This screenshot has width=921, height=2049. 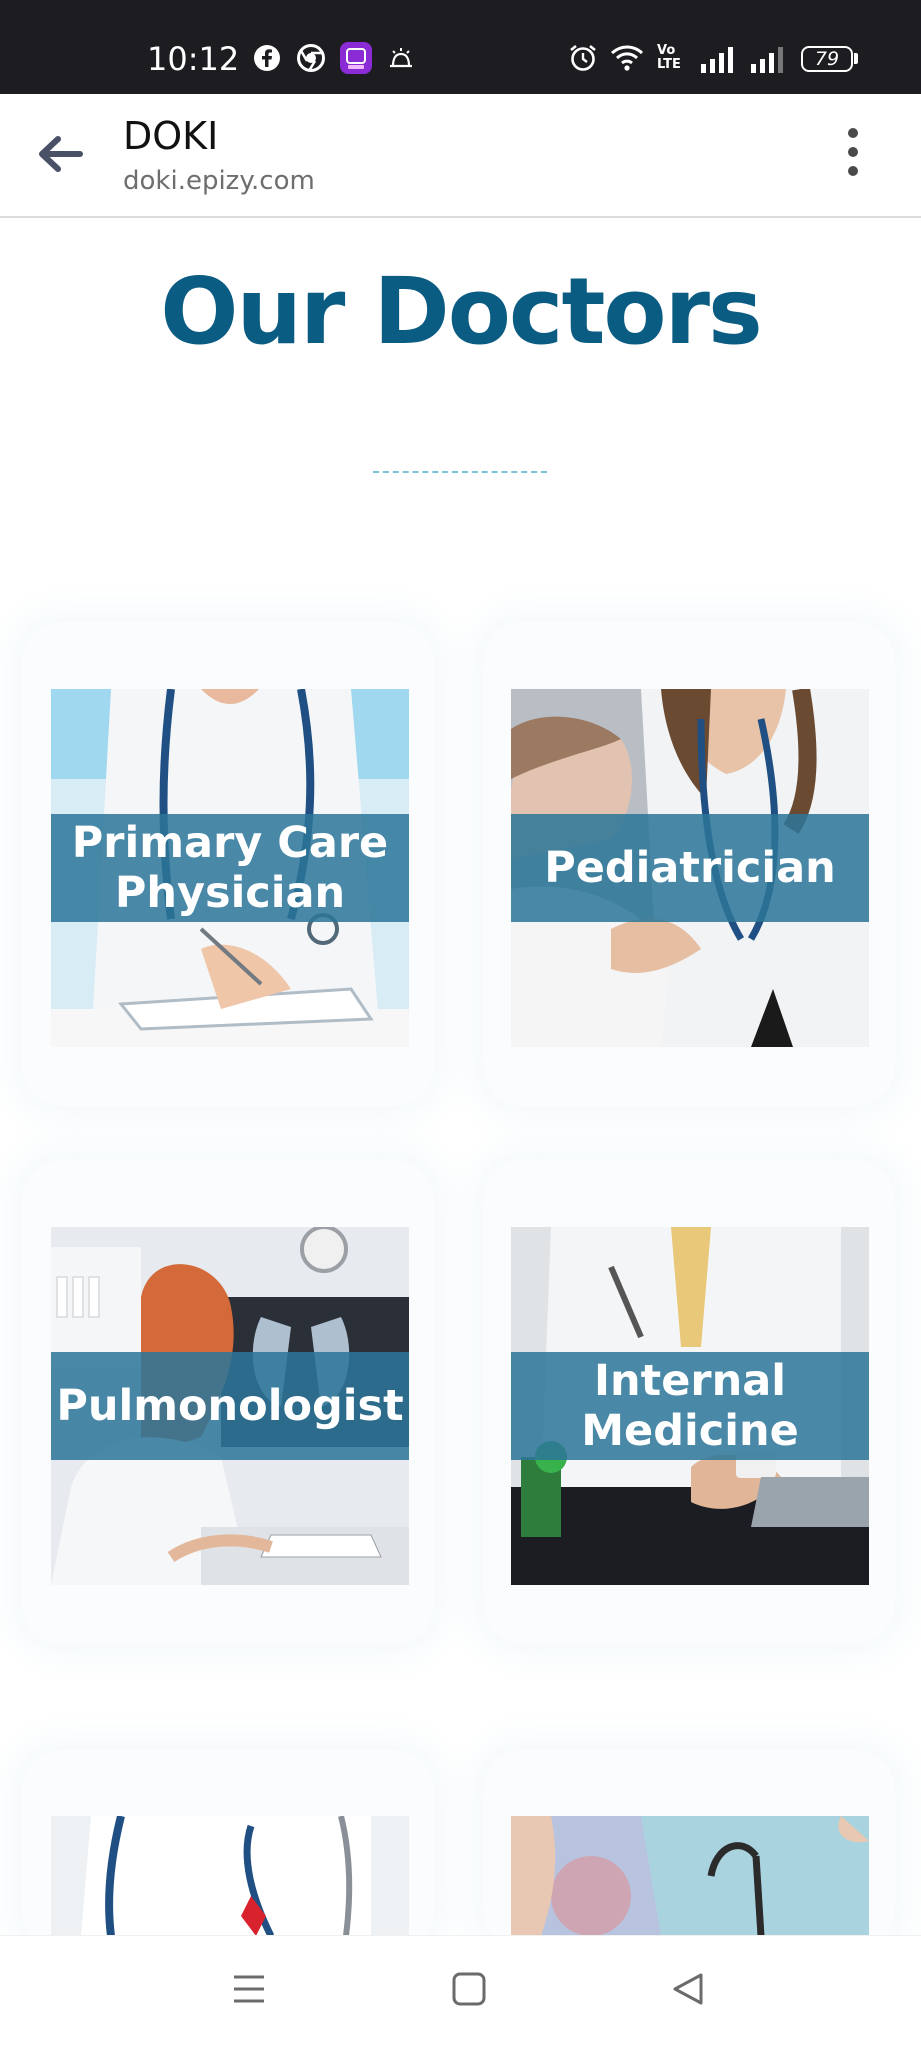 I want to click on battery-level: 79, so click(x=827, y=59).